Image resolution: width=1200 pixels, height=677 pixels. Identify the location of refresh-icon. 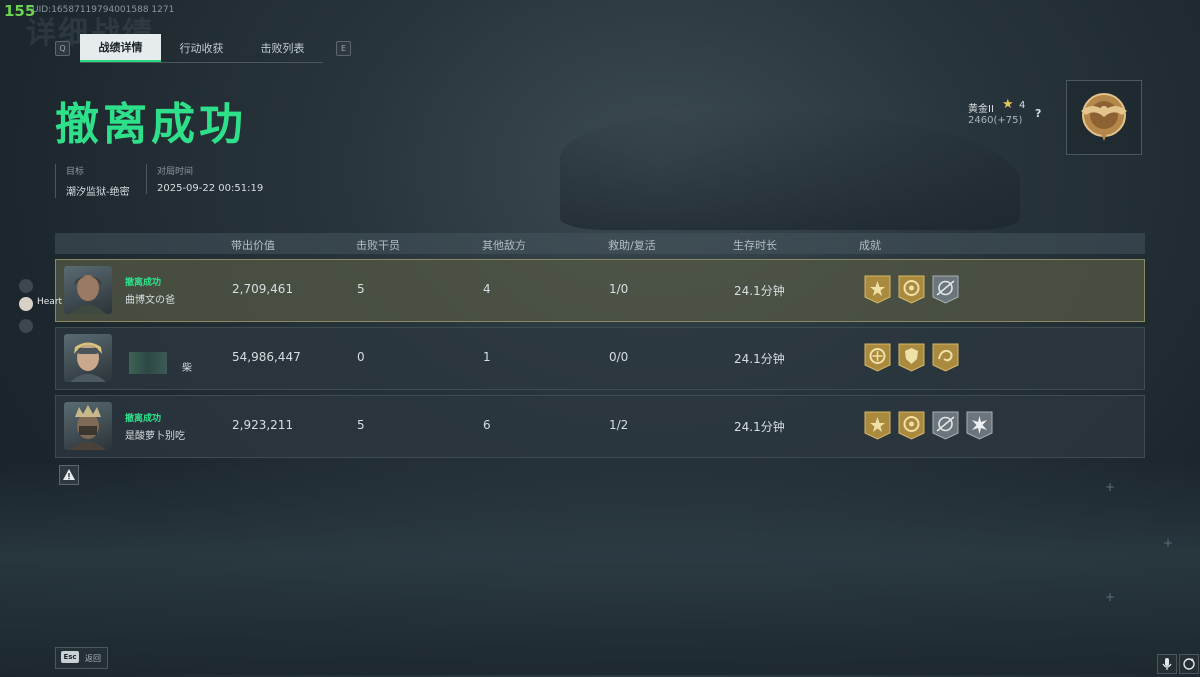
(1189, 664).